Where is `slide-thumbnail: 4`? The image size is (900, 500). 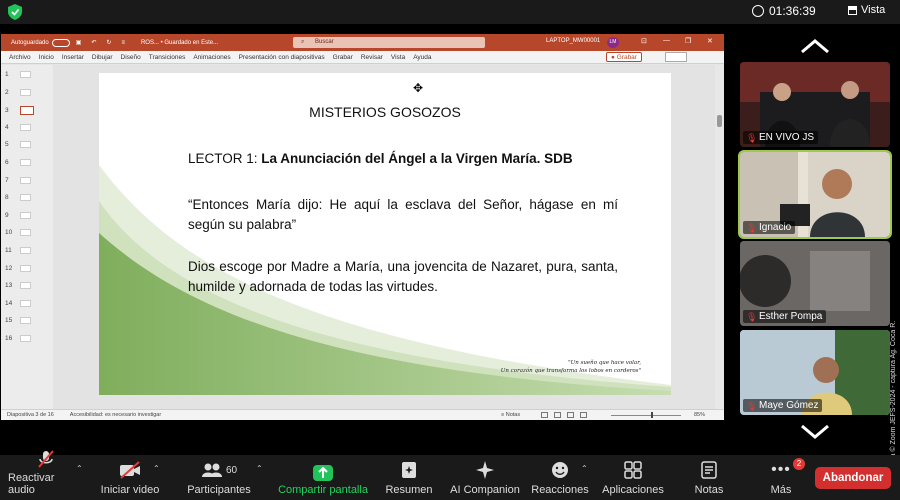
slide-thumbnail: 4 is located at coordinates (18, 127).